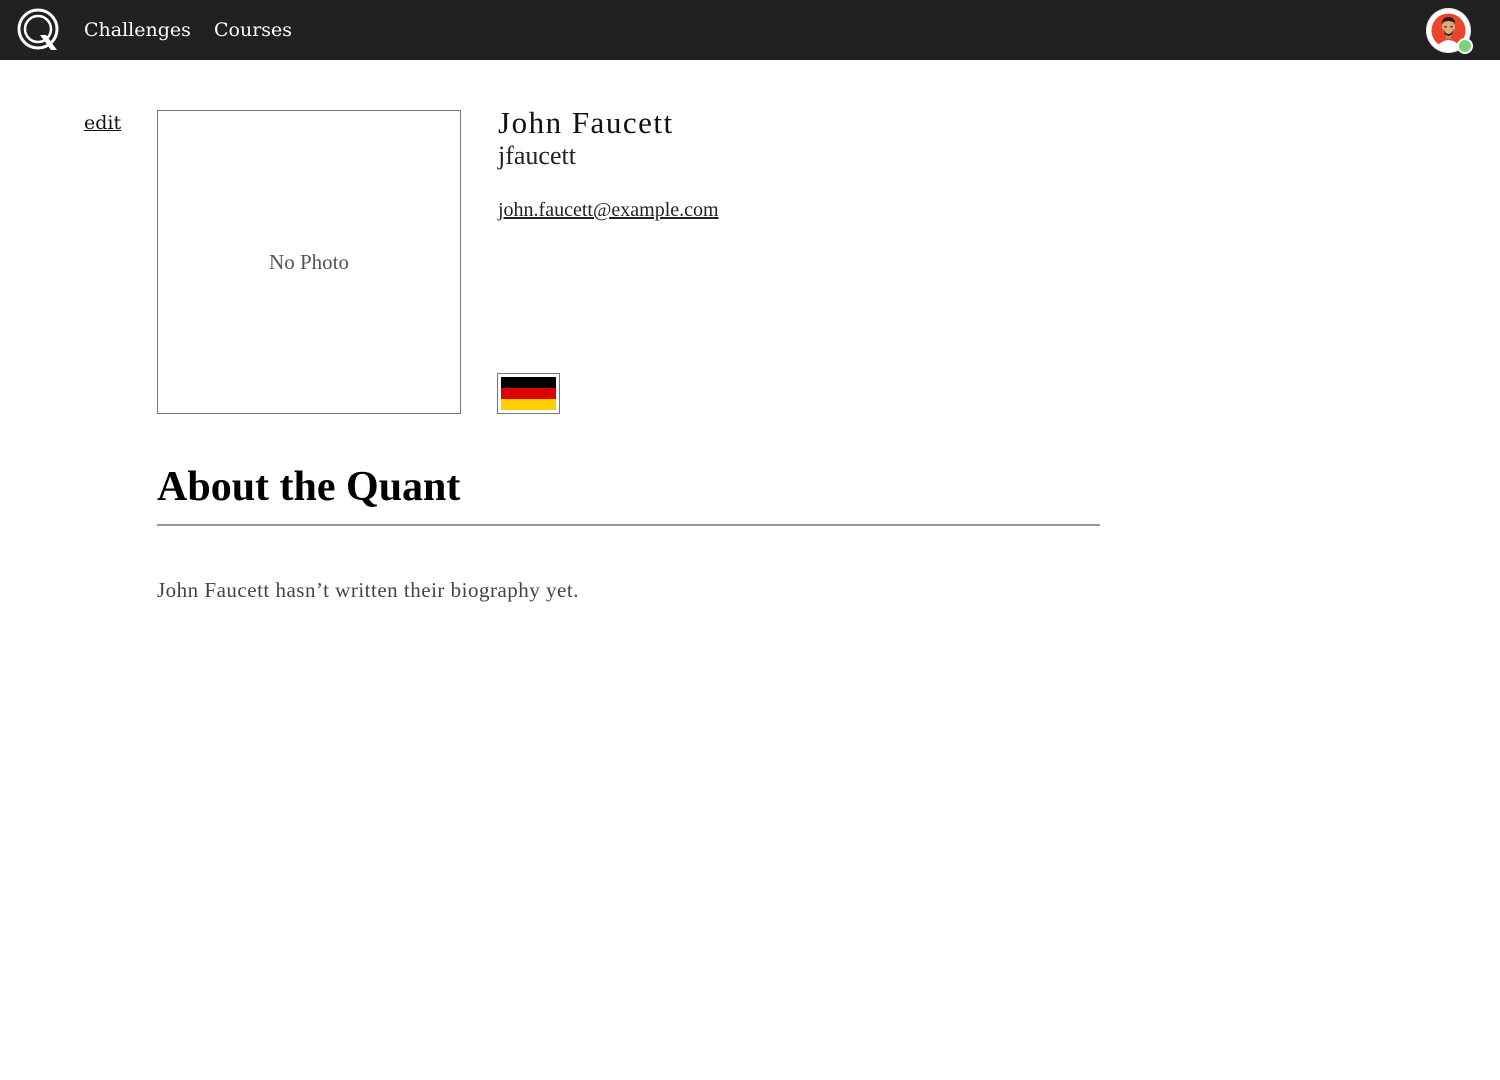 This screenshot has width=1500, height=1080. Describe the element at coordinates (1449, 31) in the screenshot. I see `user-menu-button` at that location.